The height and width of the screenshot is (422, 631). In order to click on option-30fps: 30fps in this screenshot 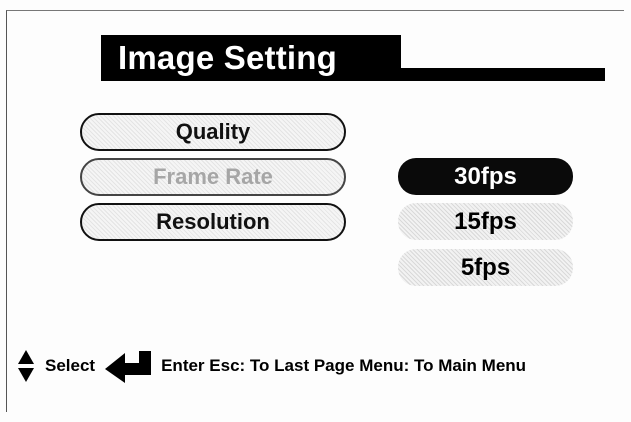, I will do `click(485, 176)`.